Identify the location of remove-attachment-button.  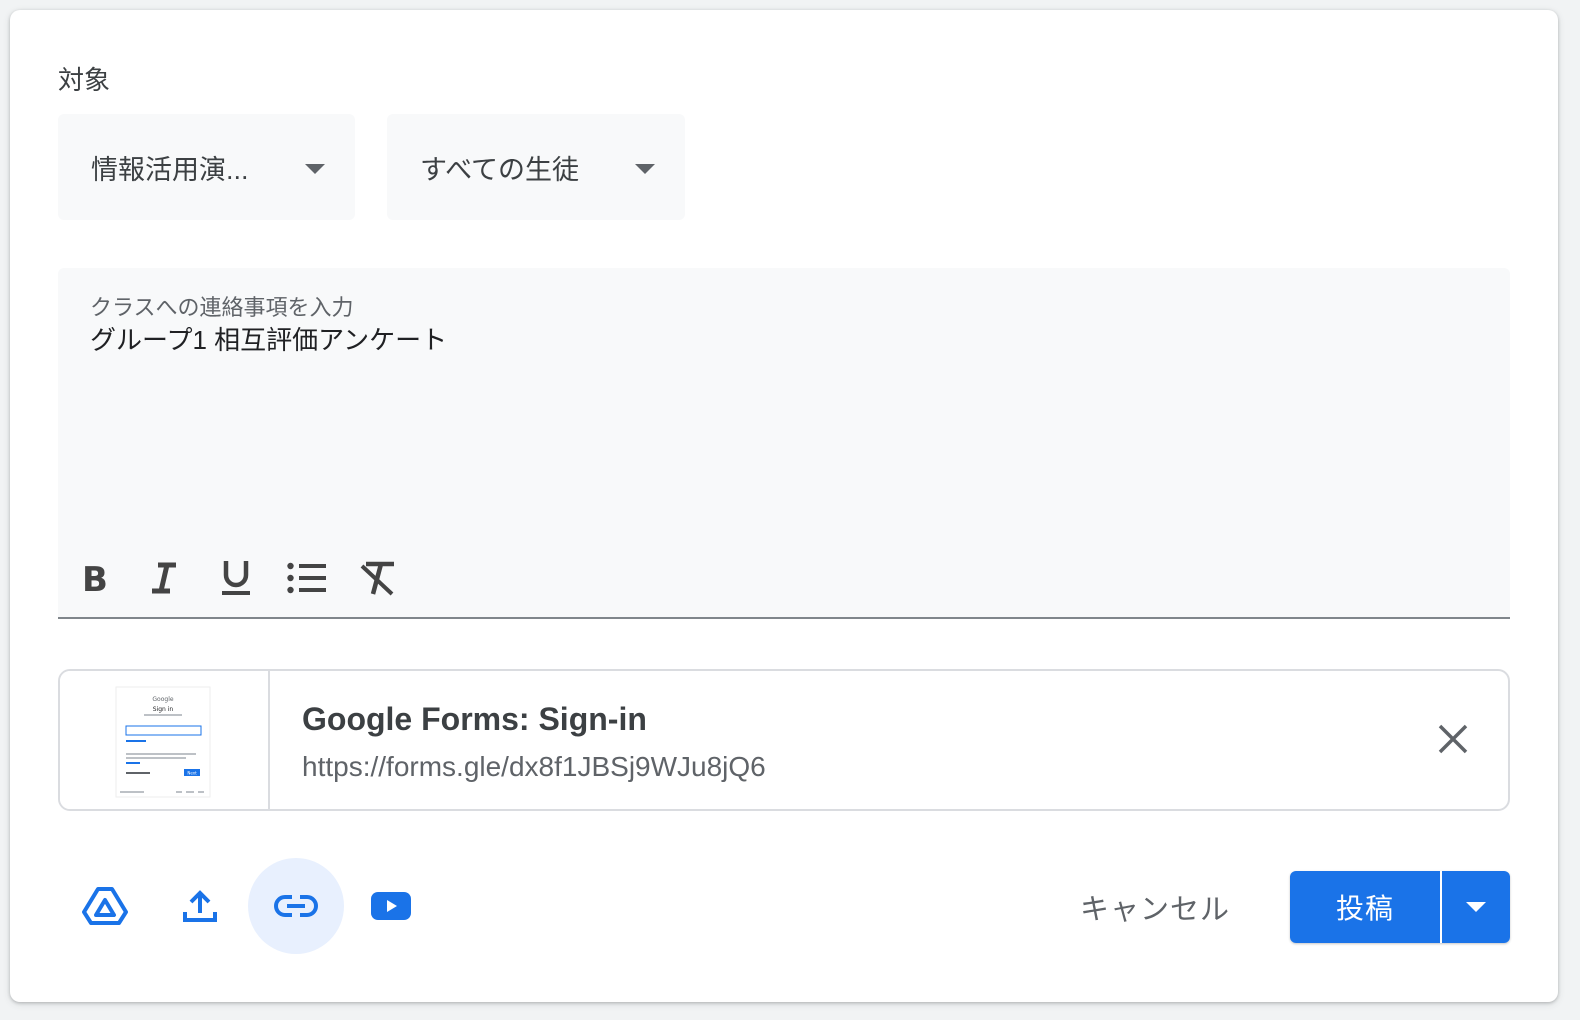
(1453, 739).